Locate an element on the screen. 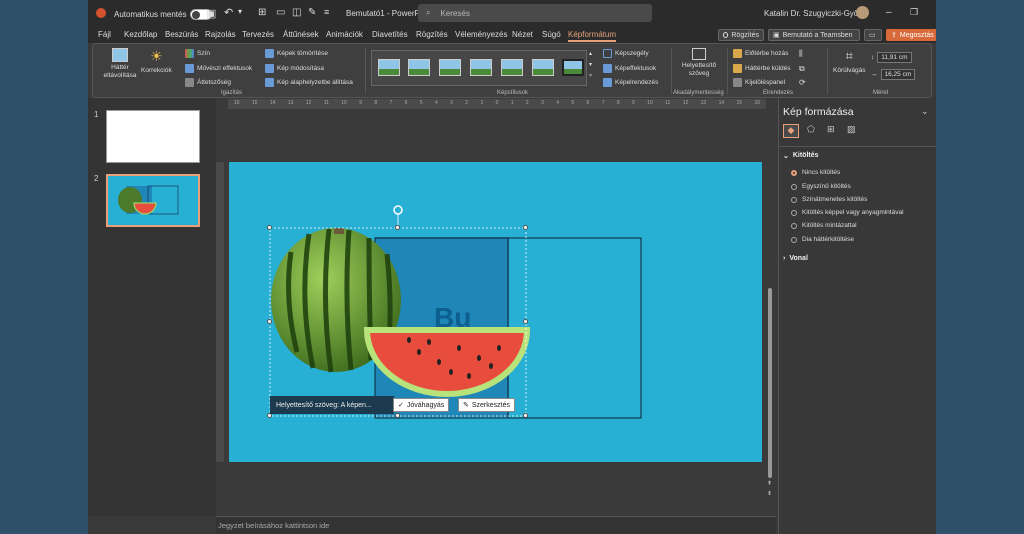 This screenshot has height=534, width=1024. minimize-icon: – is located at coordinates (889, 12).